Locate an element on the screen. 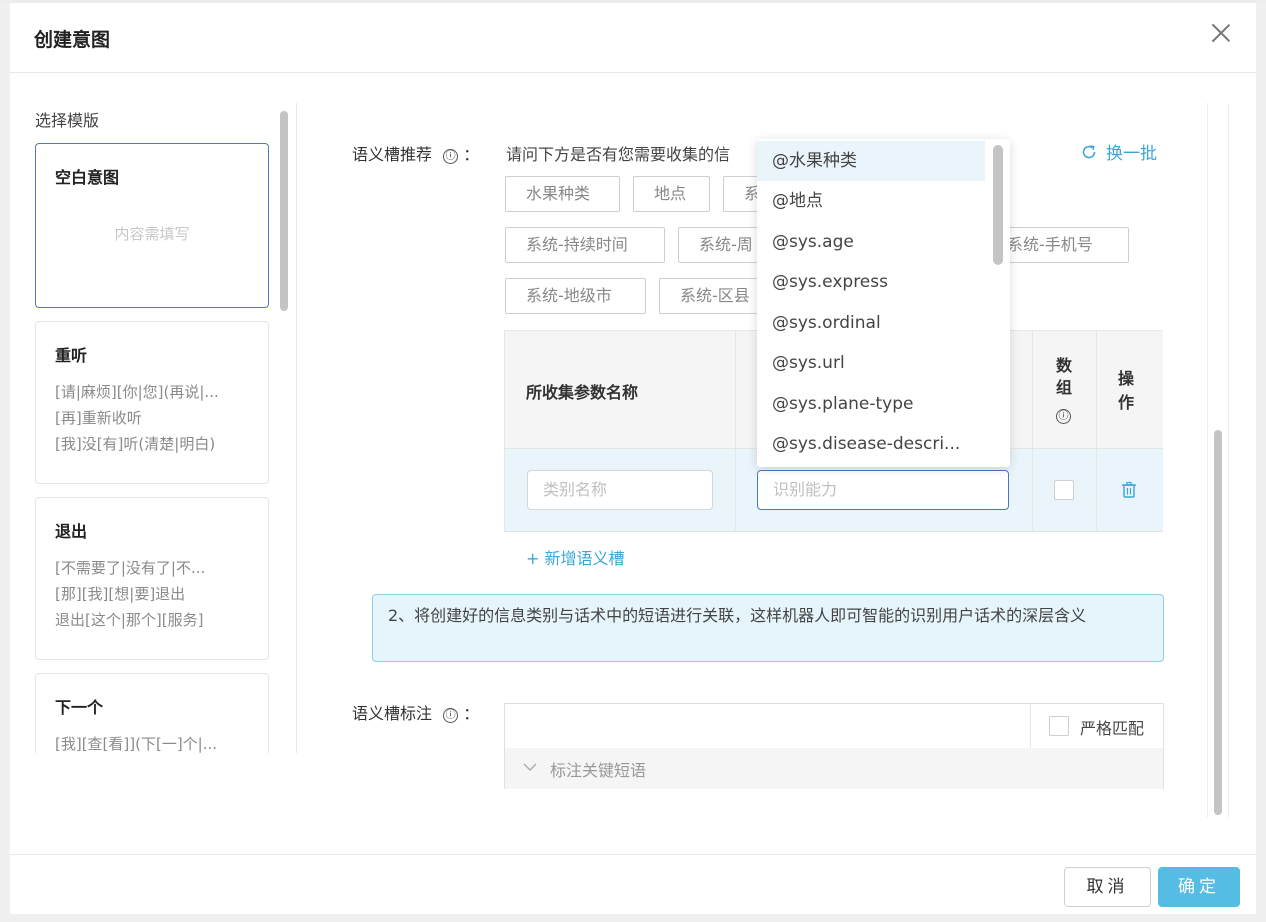  table-cell-action is located at coordinates (1130, 490).